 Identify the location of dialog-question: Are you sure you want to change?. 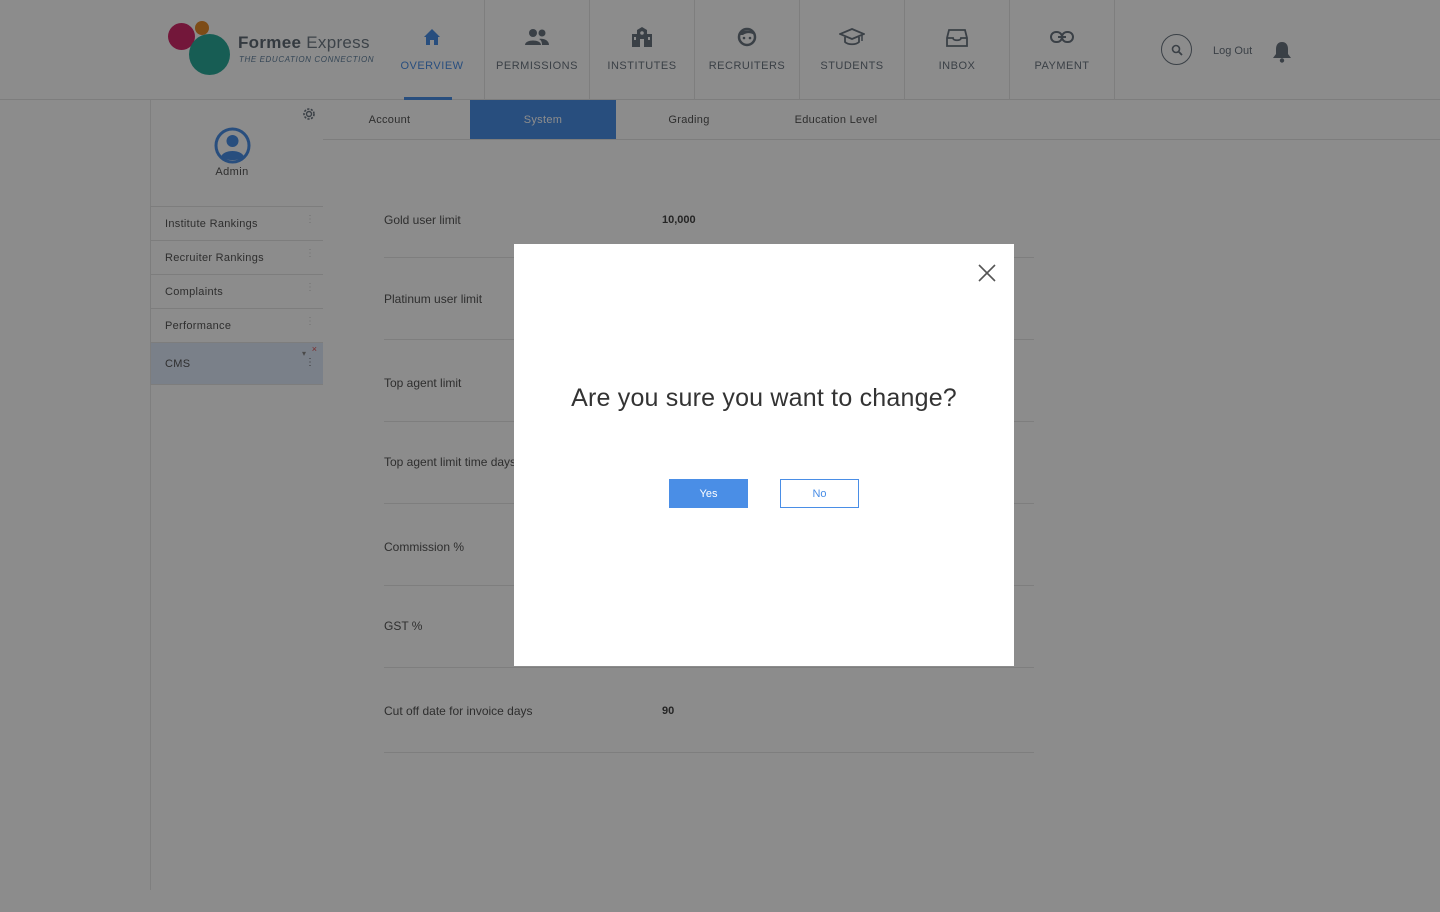
(764, 398).